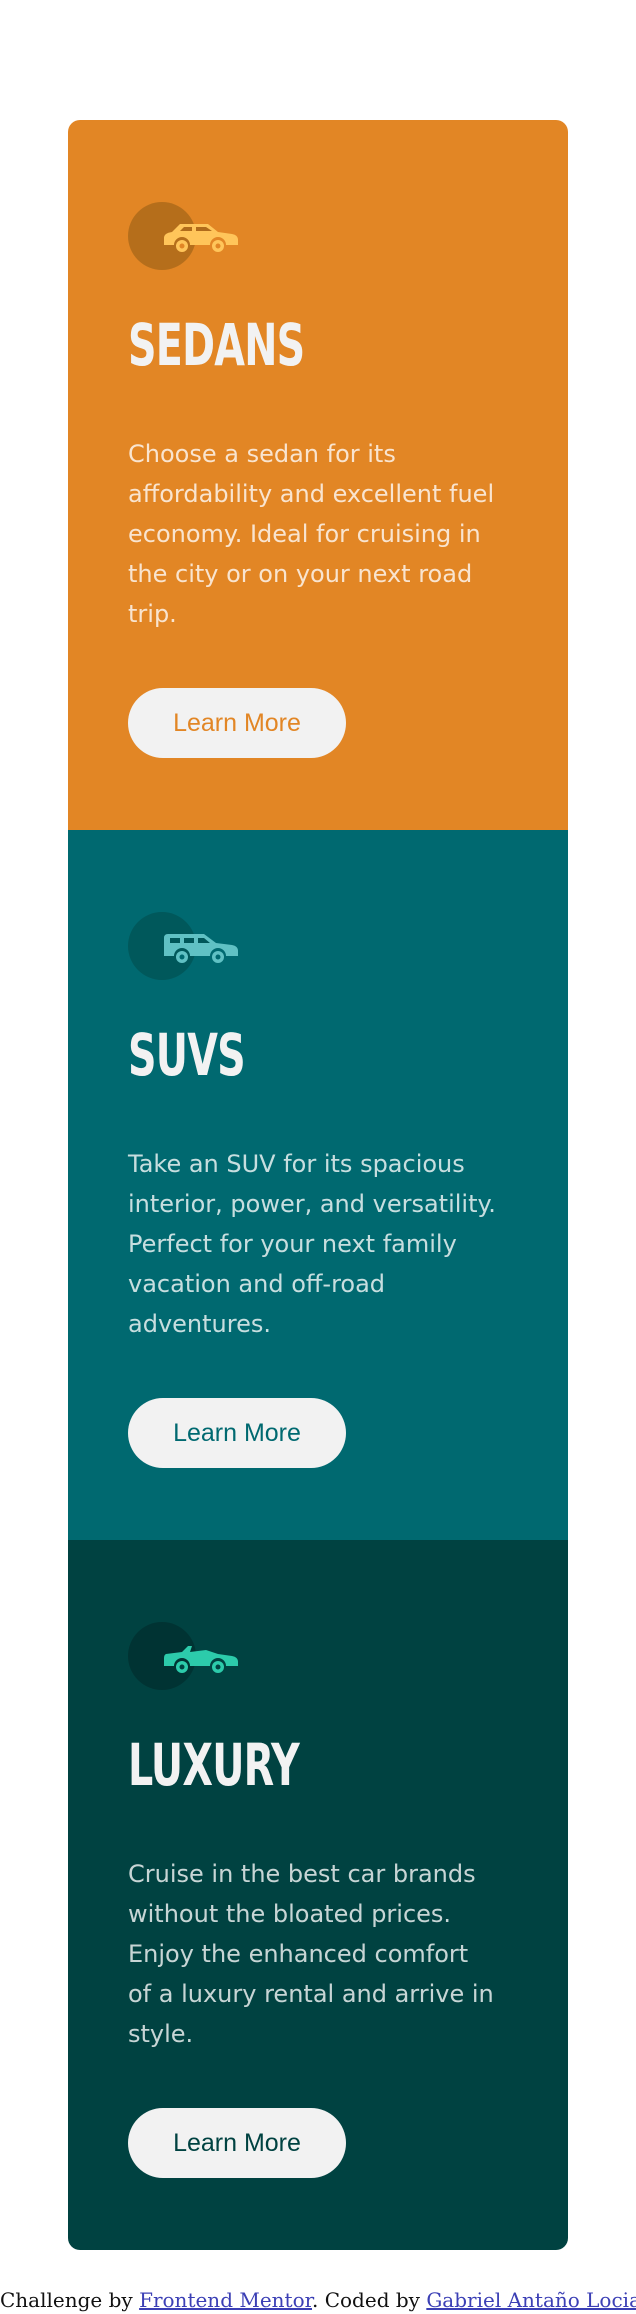  Describe the element at coordinates (237, 1433) in the screenshot. I see `learn-more-button-suvs: Learn More` at that location.